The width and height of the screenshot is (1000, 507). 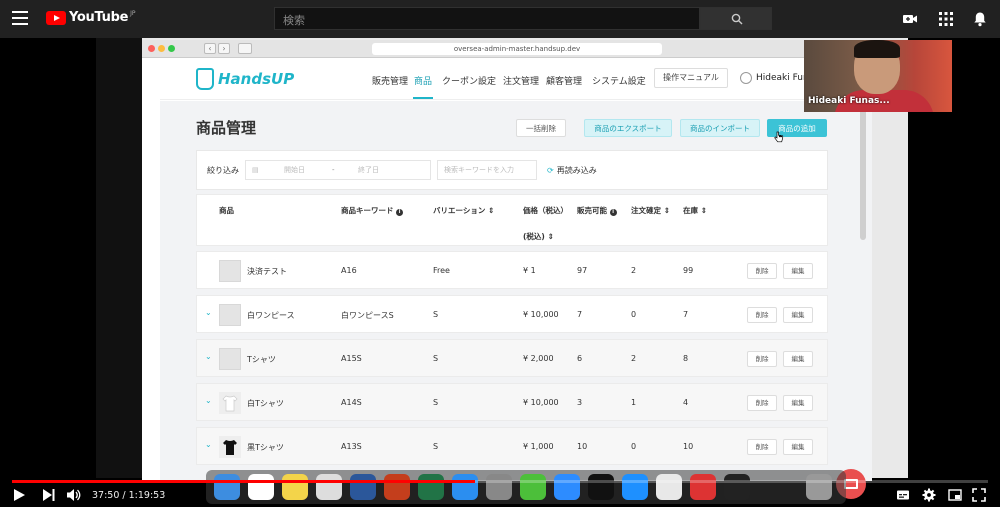 I want to click on wechat-app-icon, so click(x=533, y=487).